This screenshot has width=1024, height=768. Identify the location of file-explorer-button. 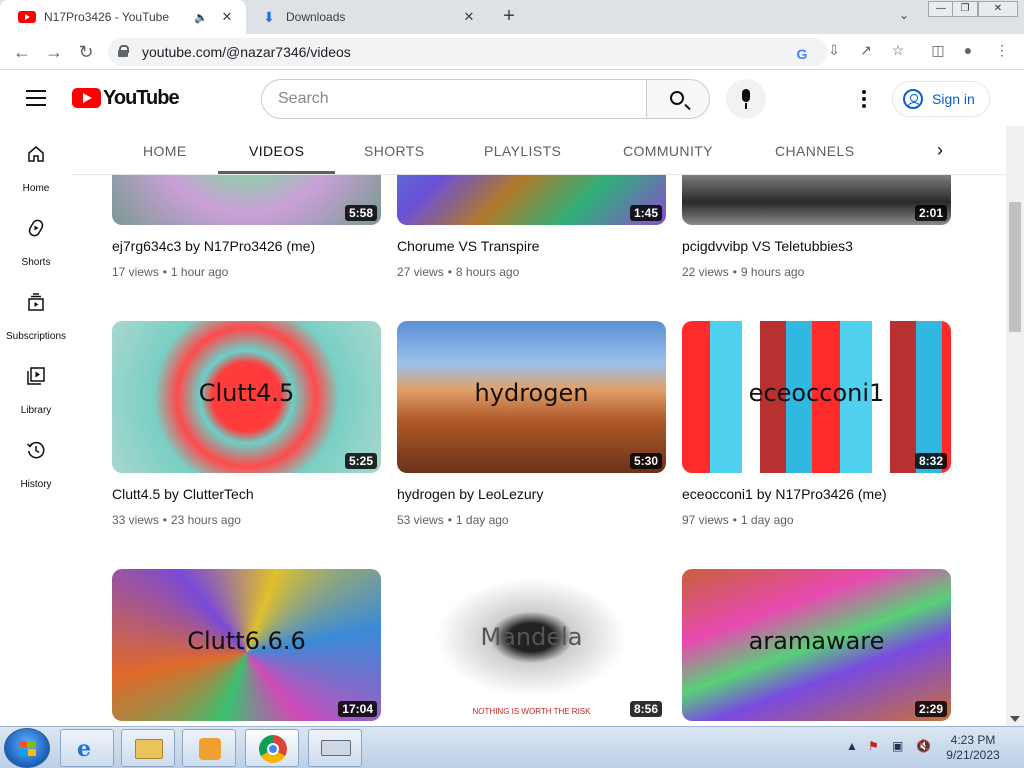
(148, 748).